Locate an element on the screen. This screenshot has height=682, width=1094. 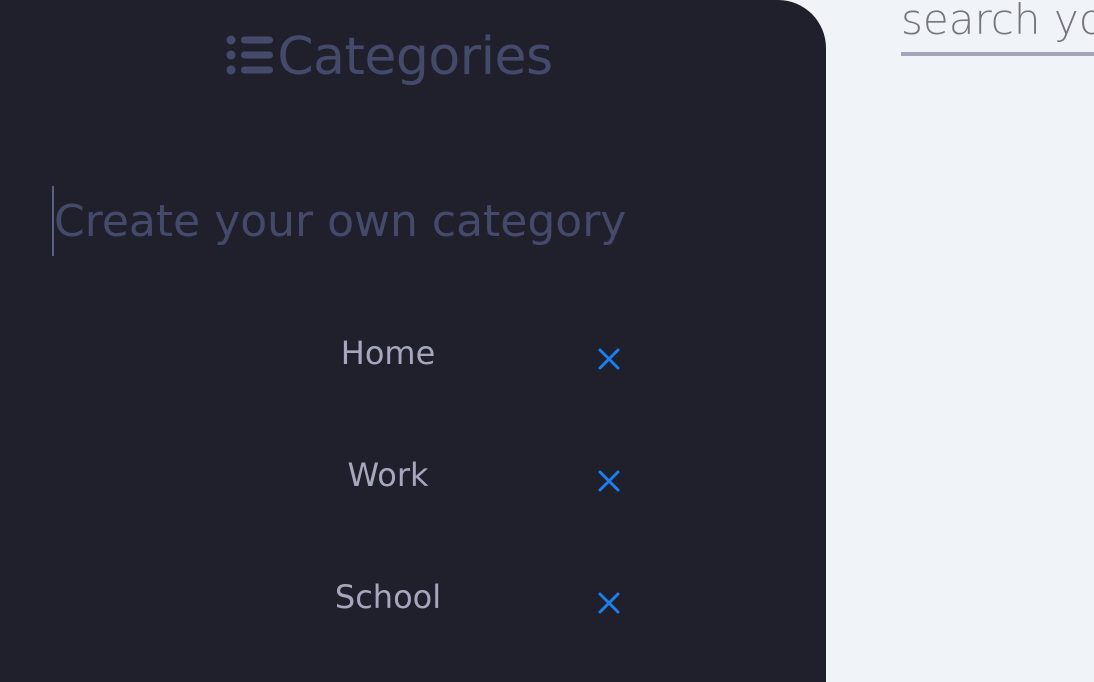
category-item-school: School is located at coordinates (413, 623).